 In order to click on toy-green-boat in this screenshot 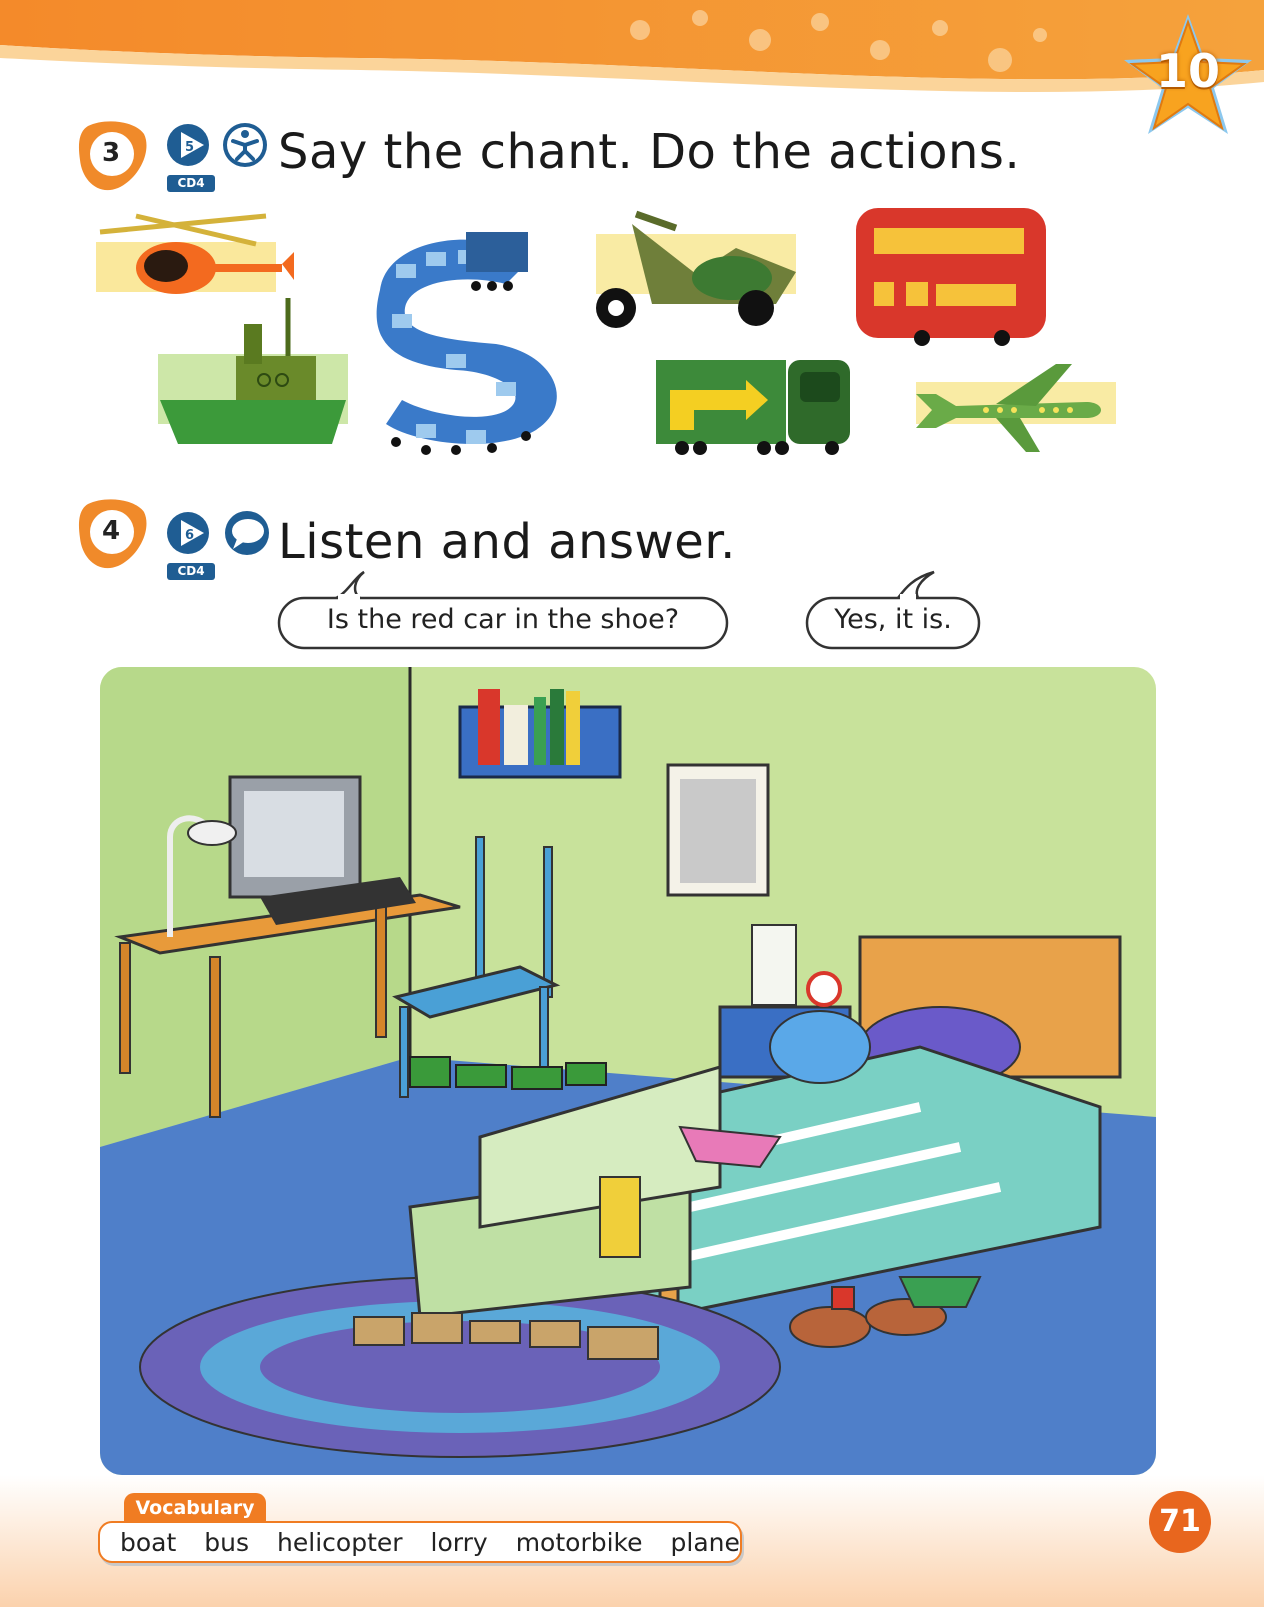, I will do `click(940, 1292)`.